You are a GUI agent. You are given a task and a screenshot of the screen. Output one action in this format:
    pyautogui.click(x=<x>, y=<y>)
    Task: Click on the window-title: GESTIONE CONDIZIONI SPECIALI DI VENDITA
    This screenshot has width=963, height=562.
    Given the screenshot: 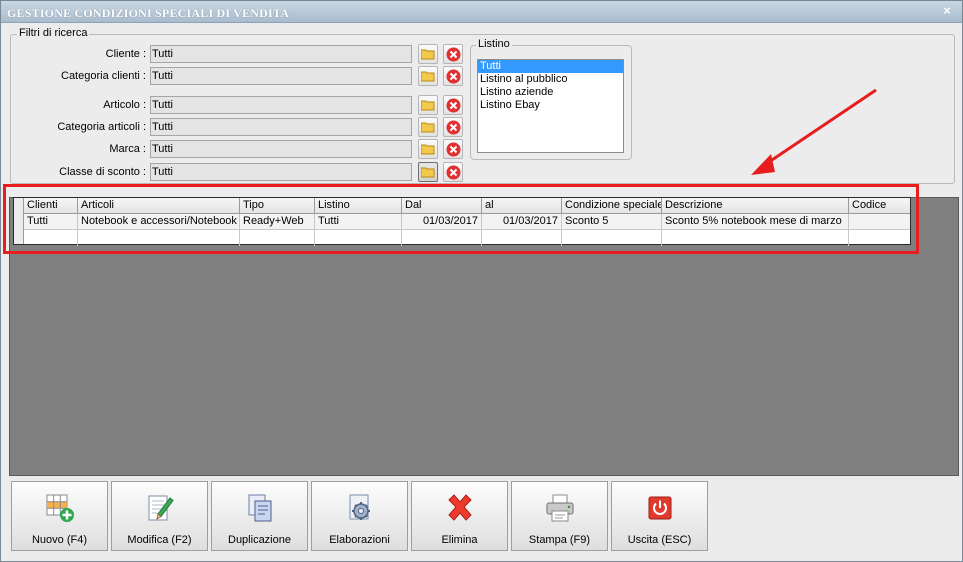 What is the action you would take?
    pyautogui.click(x=148, y=13)
    